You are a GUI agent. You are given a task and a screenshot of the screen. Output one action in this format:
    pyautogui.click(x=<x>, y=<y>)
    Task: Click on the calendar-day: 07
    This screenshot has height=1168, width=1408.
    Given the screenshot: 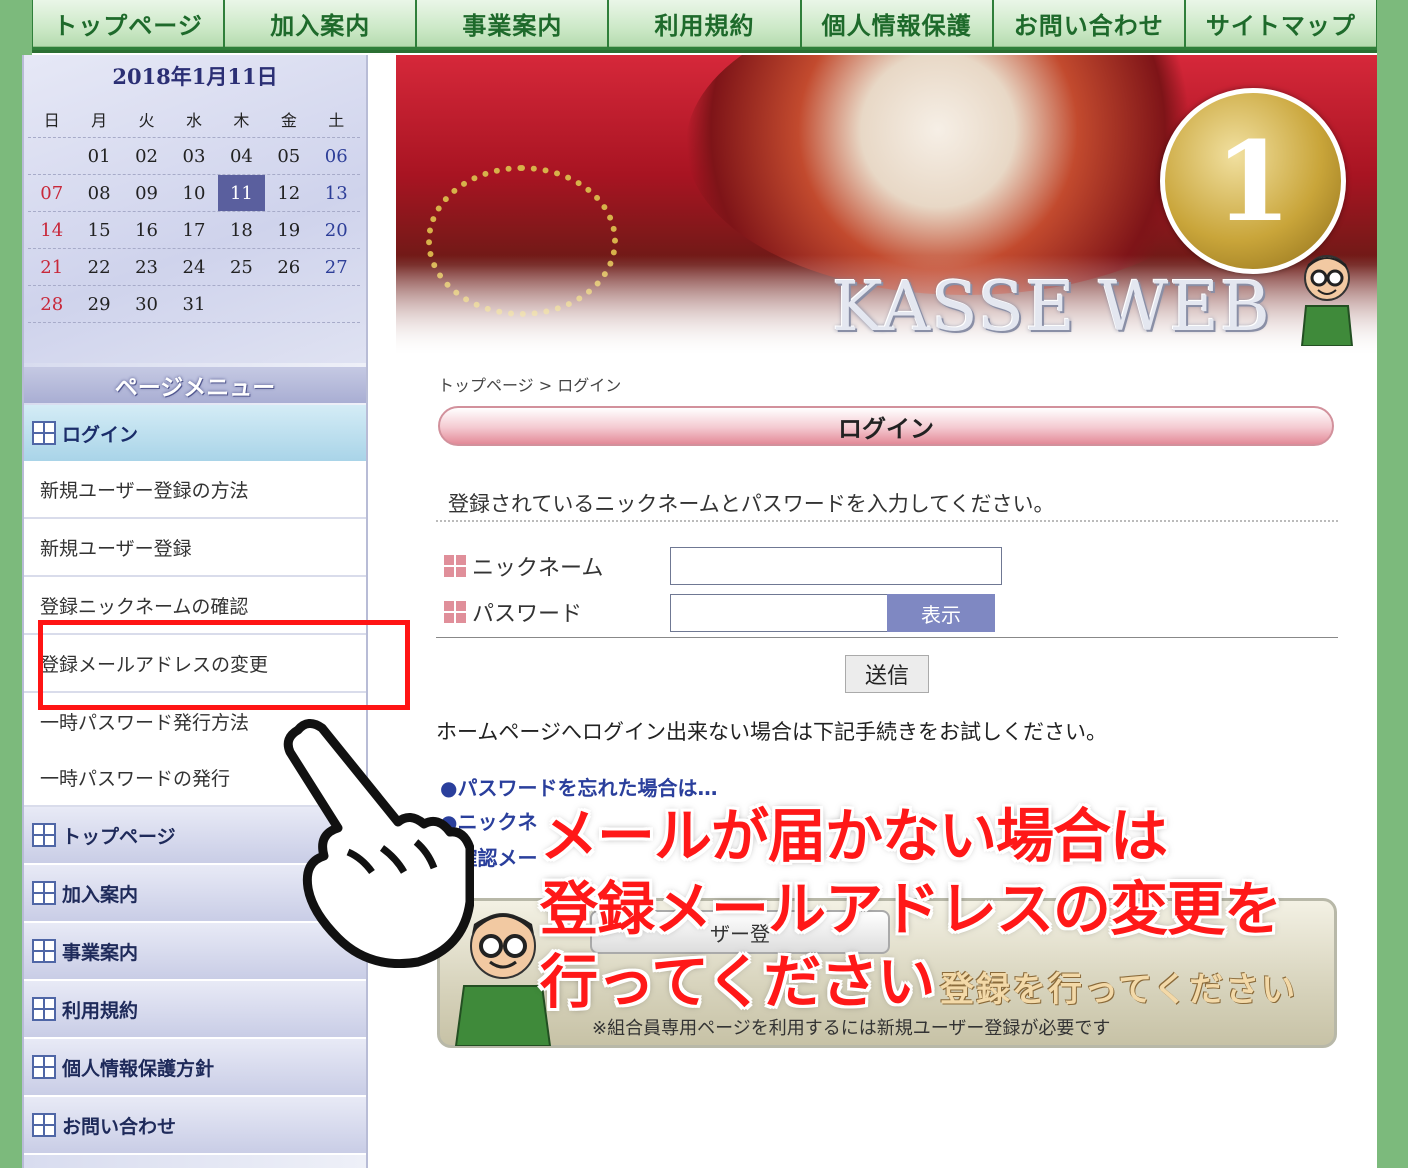 What is the action you would take?
    pyautogui.click(x=52, y=193)
    